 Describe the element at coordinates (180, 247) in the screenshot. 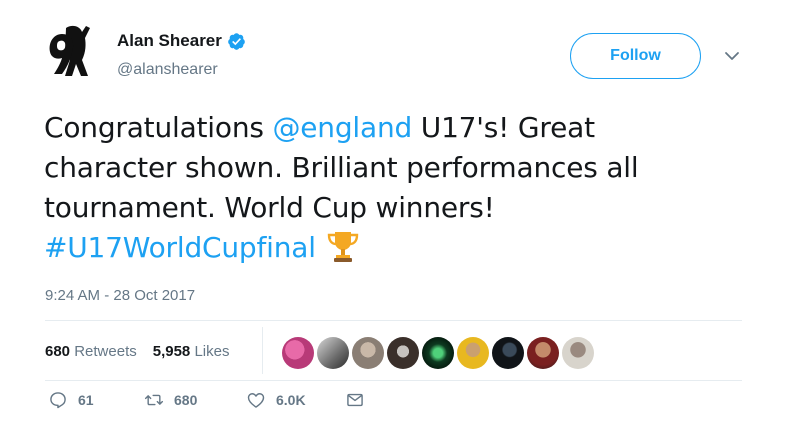

I see `hashtag-link: #U17WorldCupfinal` at that location.